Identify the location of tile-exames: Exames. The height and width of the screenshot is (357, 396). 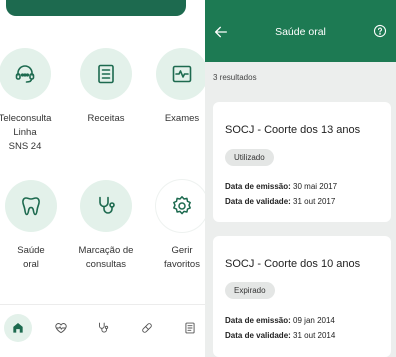
(176, 87).